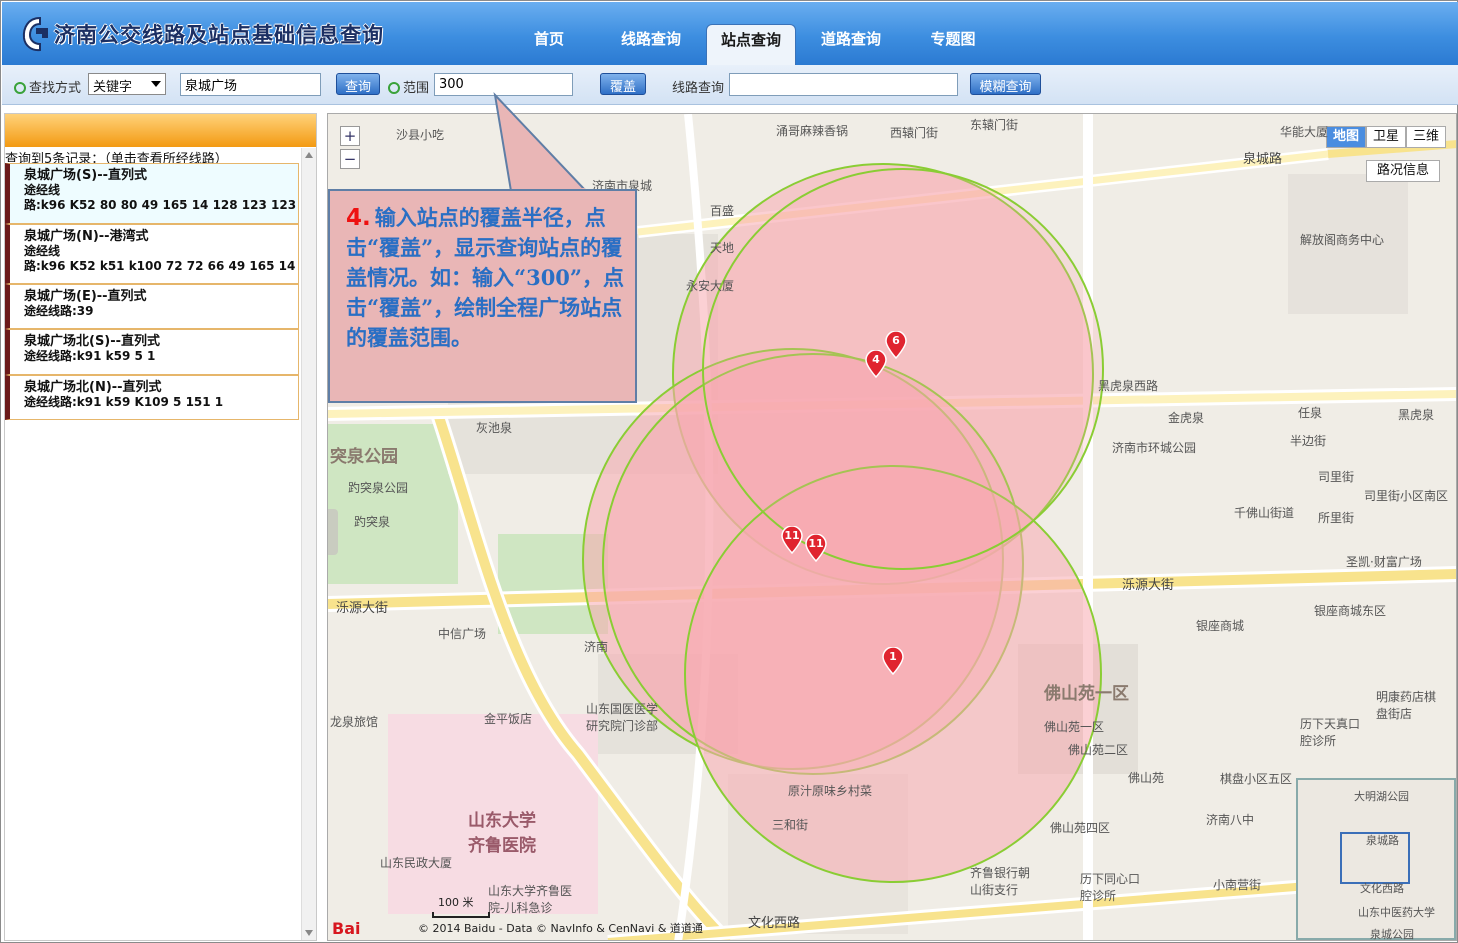 This screenshot has width=1458, height=943. Describe the element at coordinates (1128, 386) in the screenshot. I see `map-label: 黑虎泉西路` at that location.